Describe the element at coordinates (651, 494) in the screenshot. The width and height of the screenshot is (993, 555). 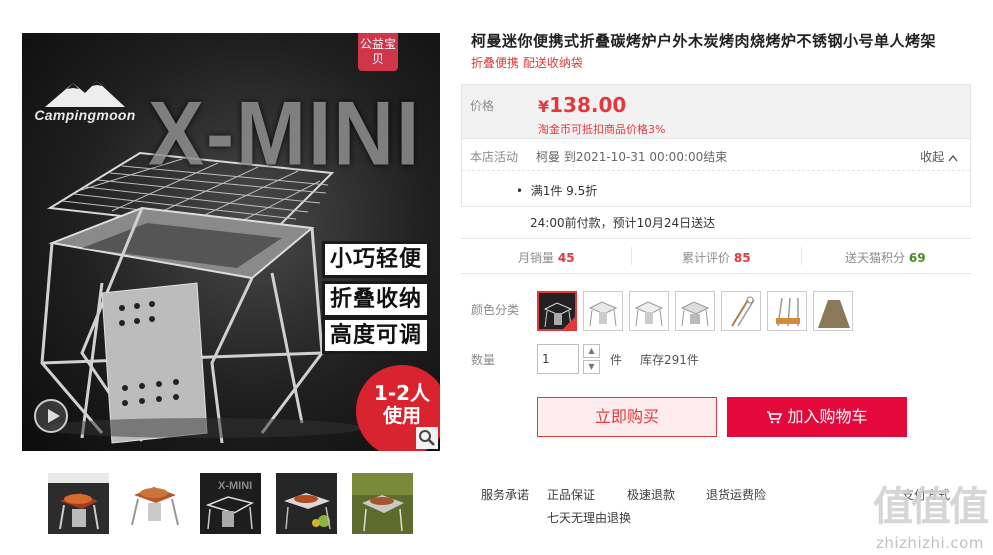
I see `service-item: 极速退款` at that location.